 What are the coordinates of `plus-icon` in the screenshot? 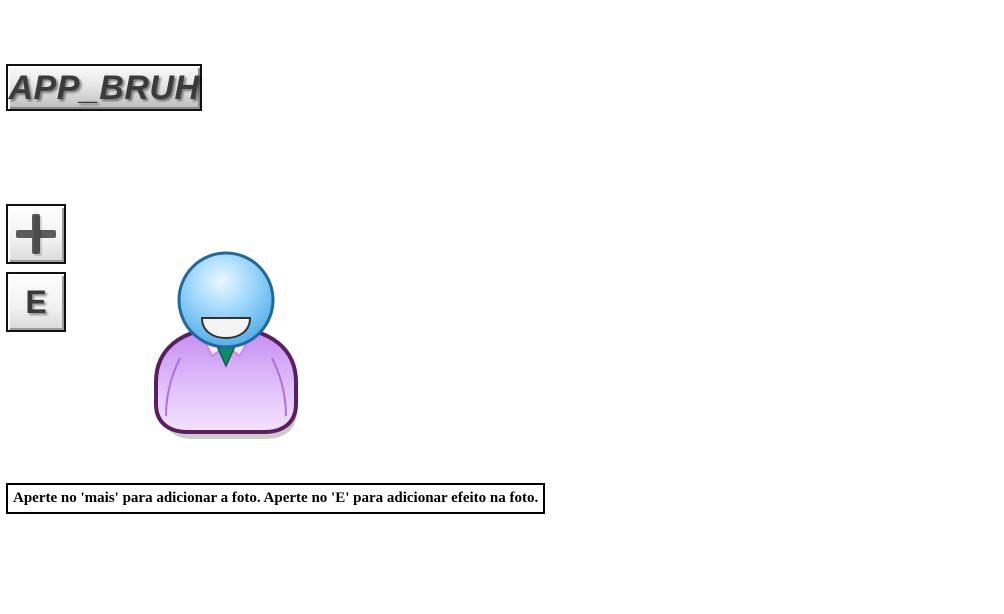 It's located at (36, 235).